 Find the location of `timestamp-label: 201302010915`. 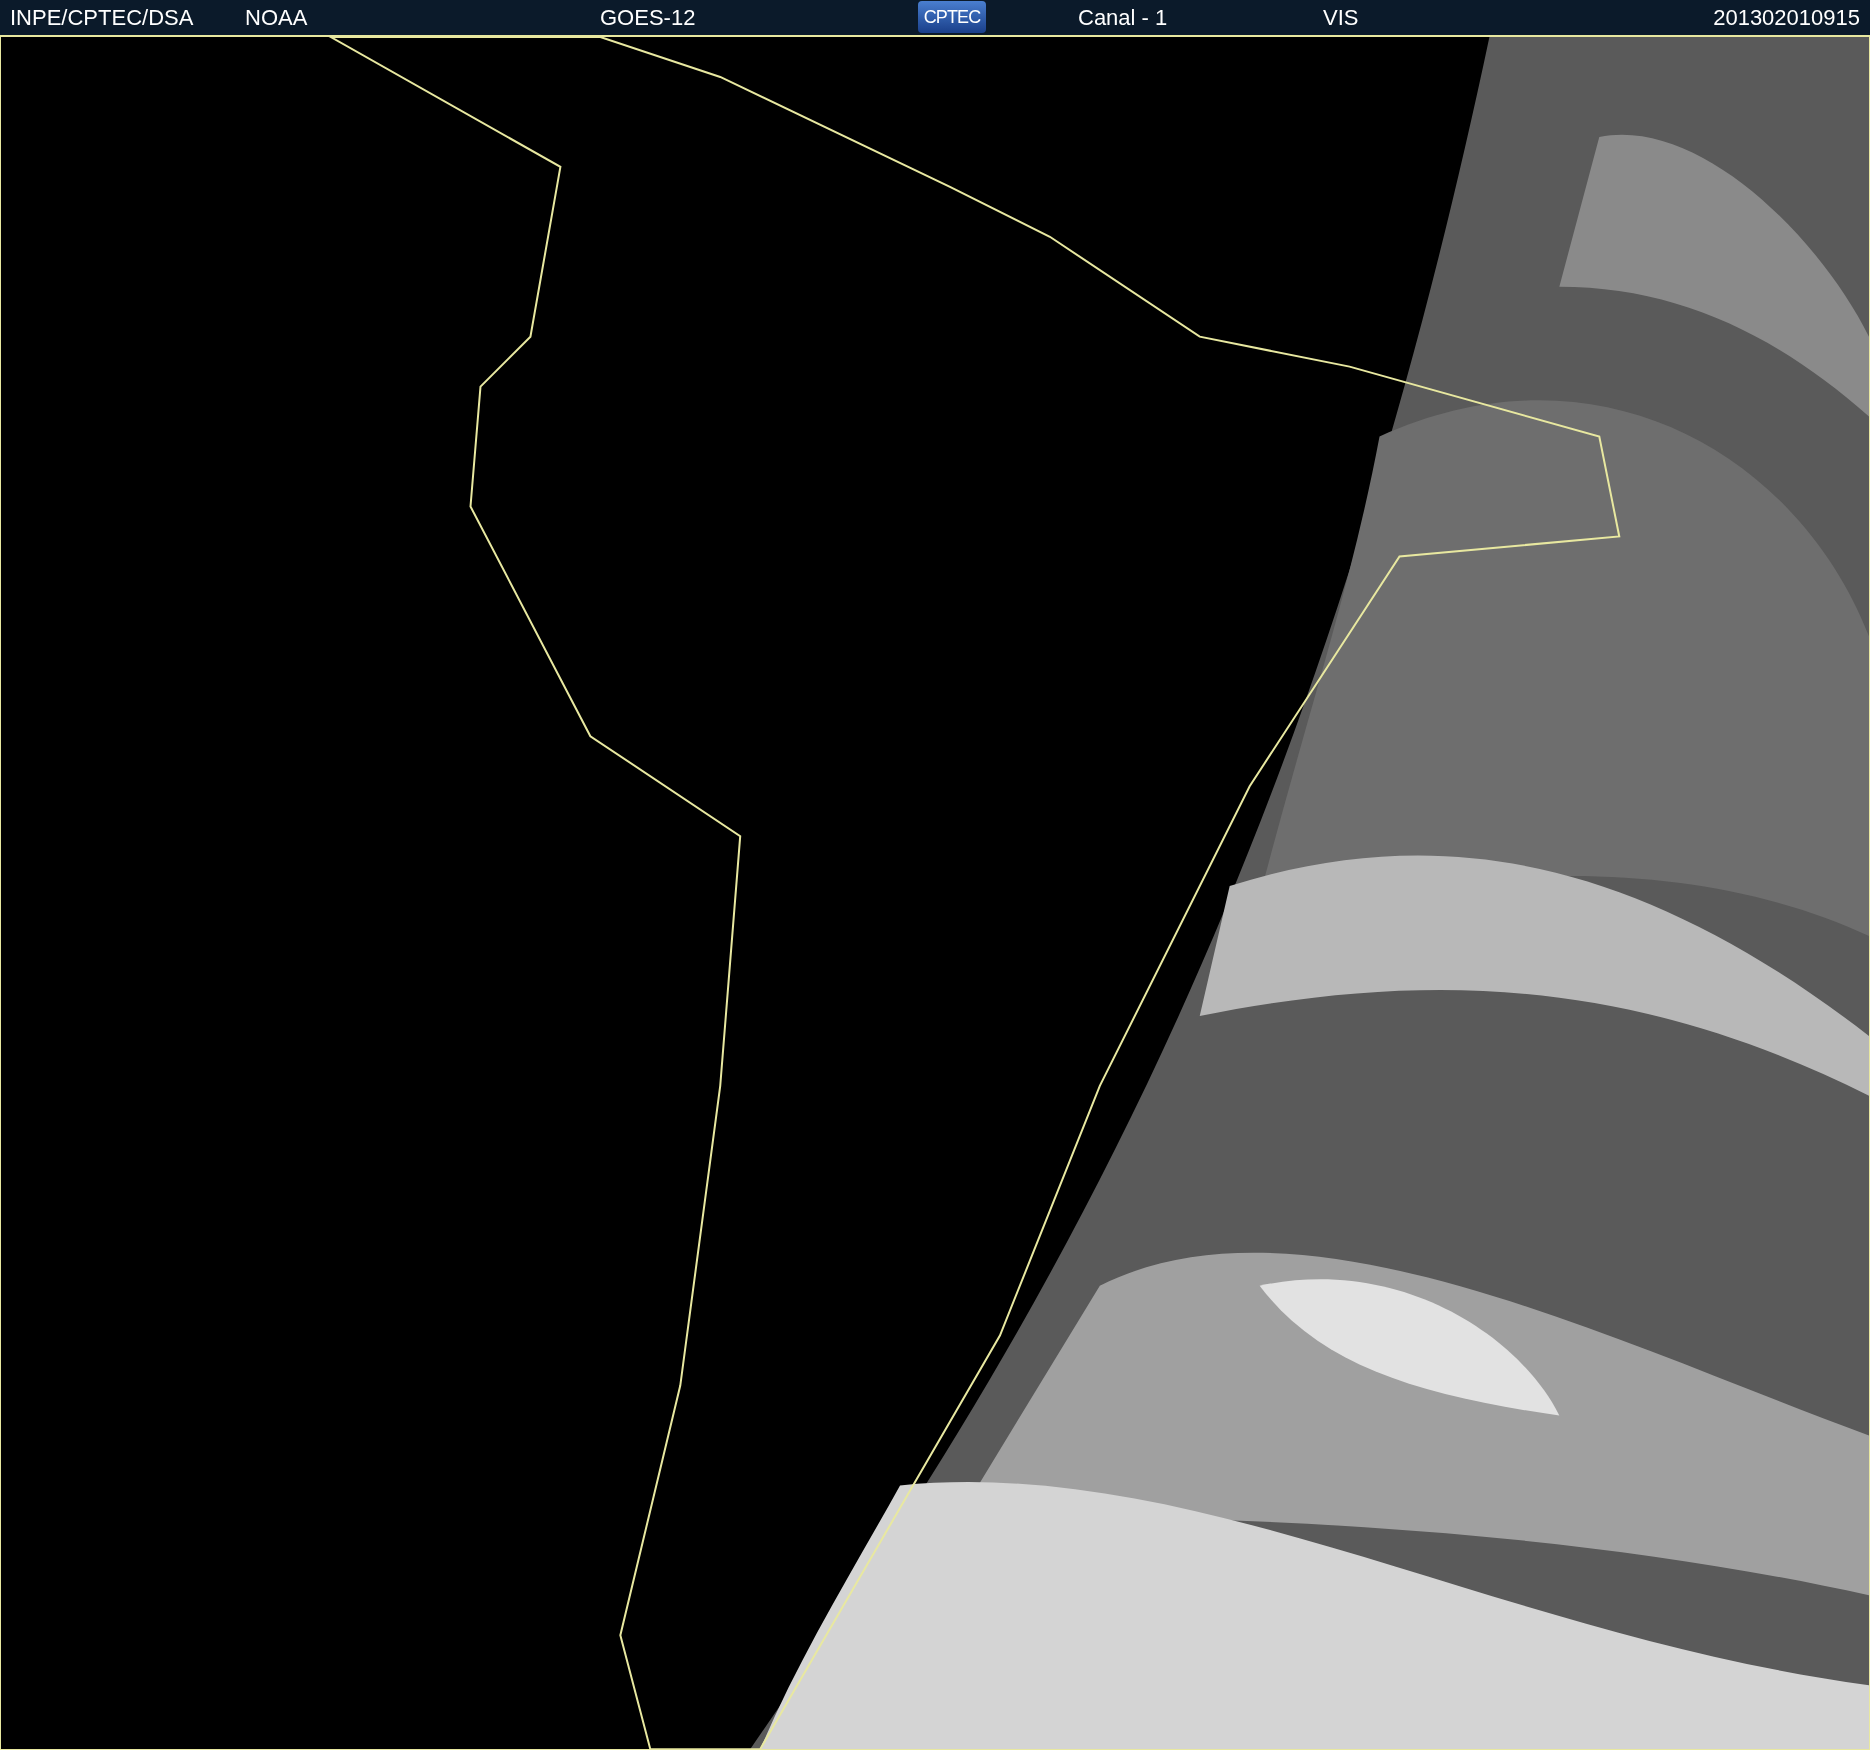

timestamp-label: 201302010915 is located at coordinates (1786, 17).